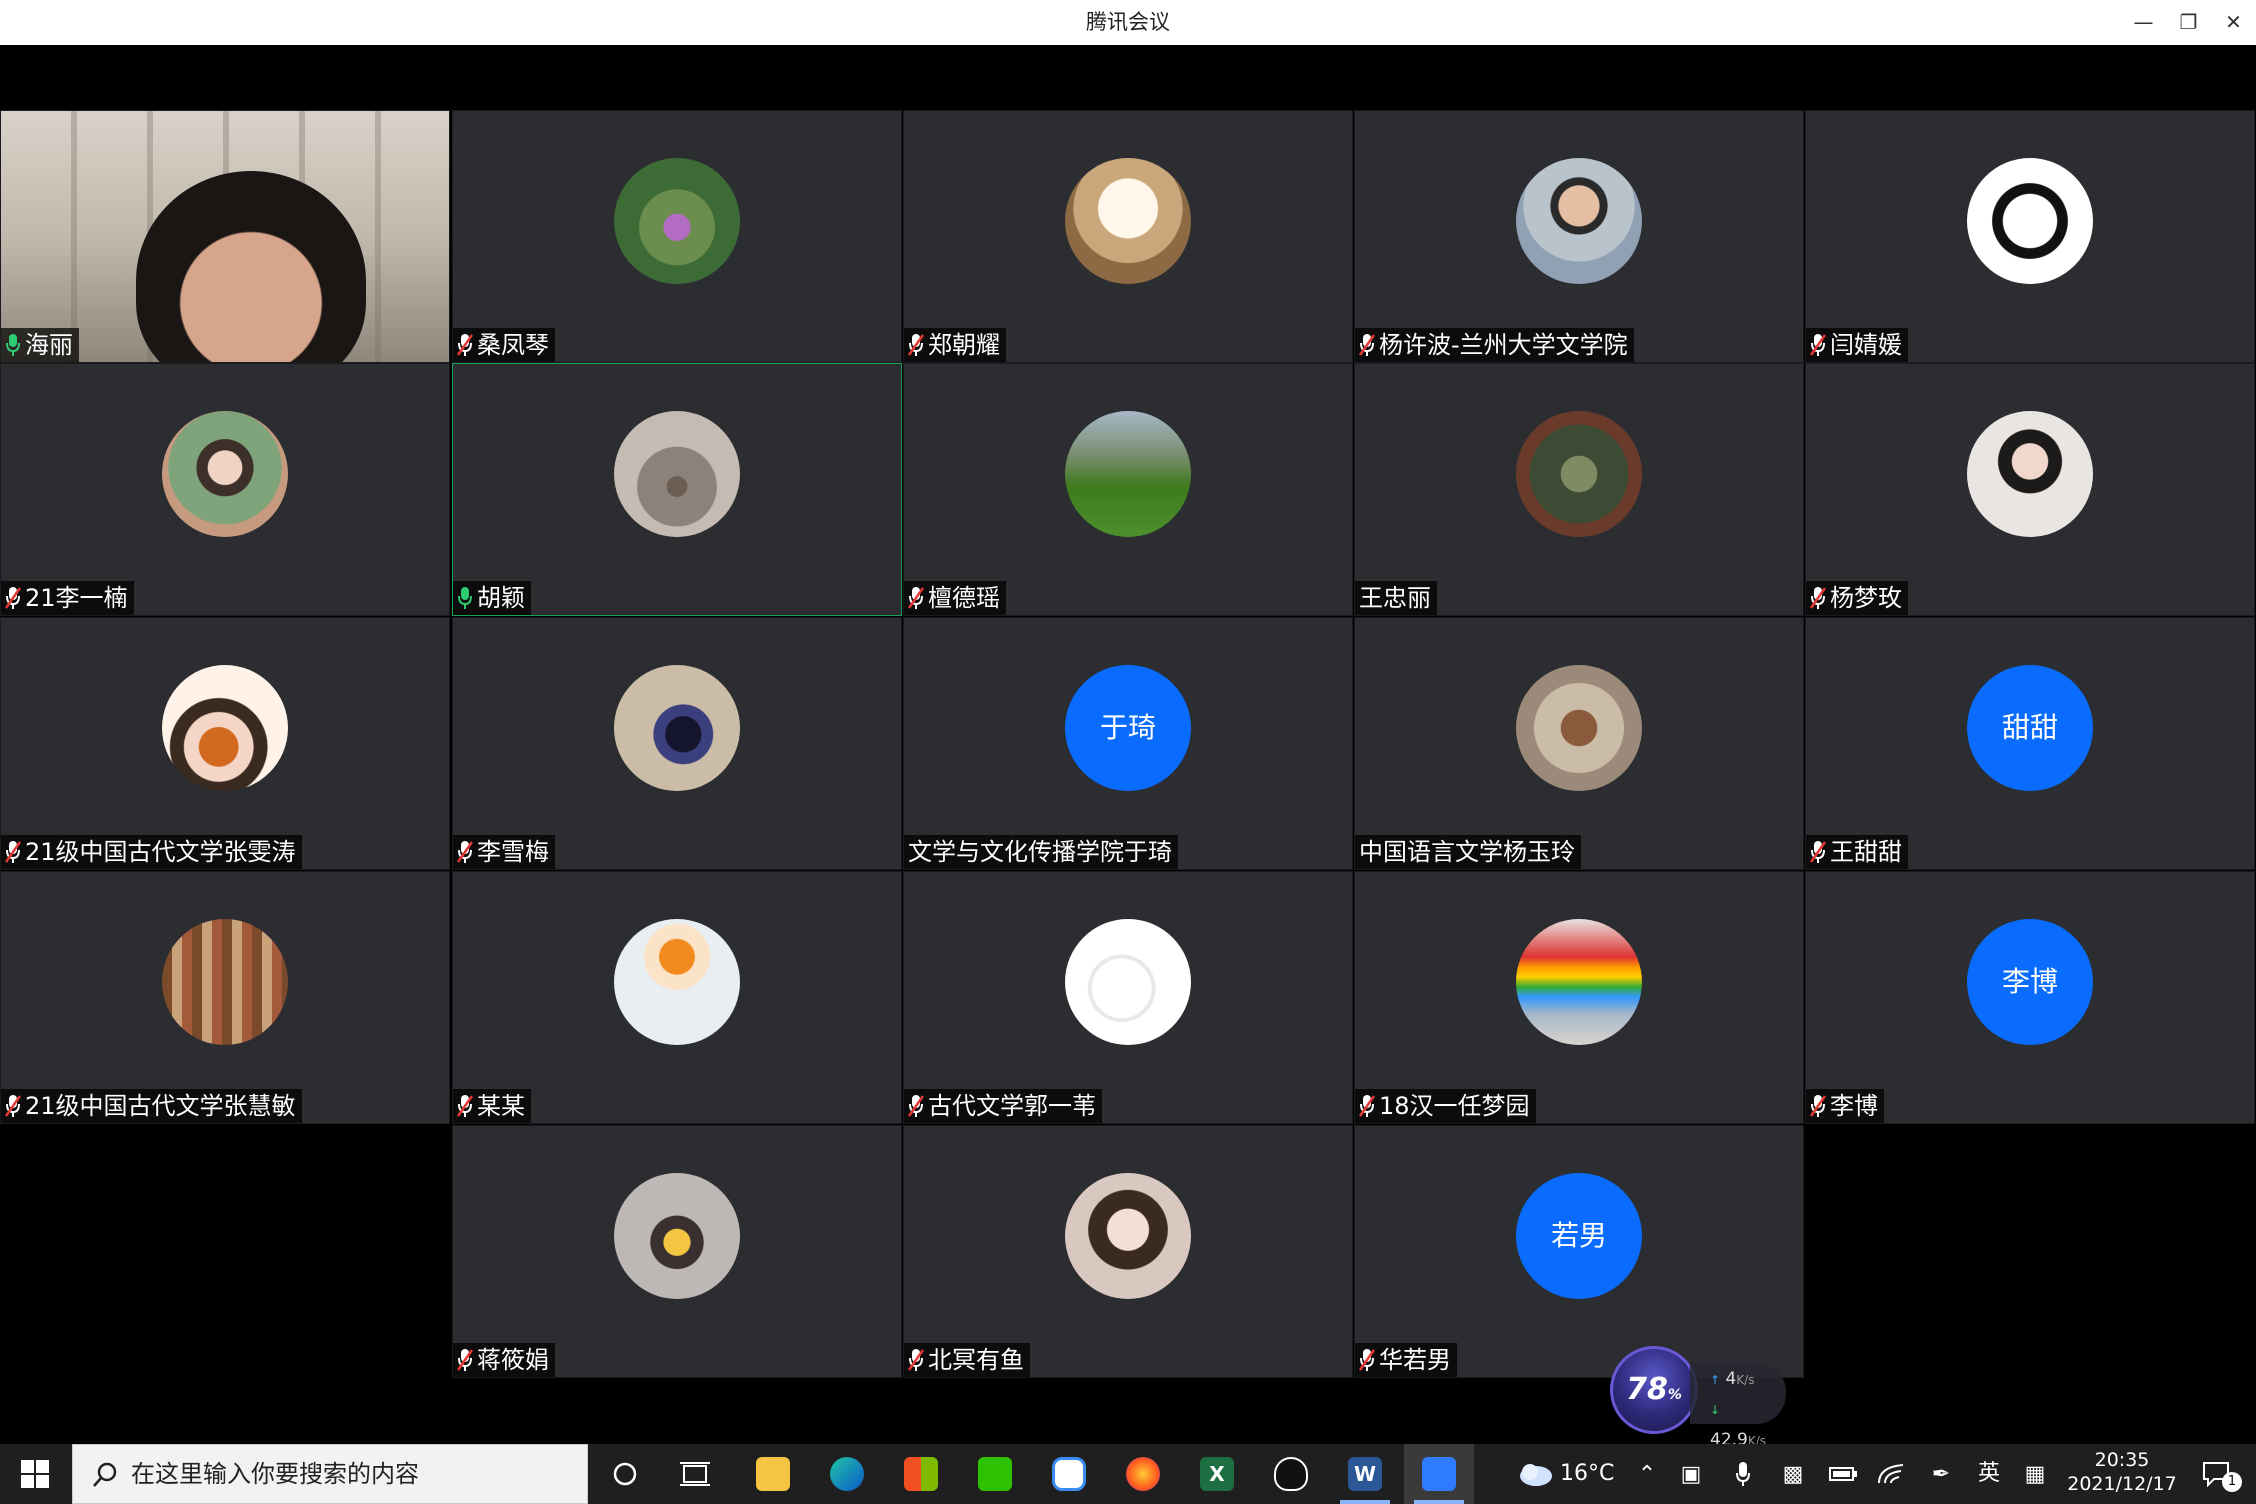 The height and width of the screenshot is (1504, 2256). Describe the element at coordinates (1843, 1474) in the screenshot. I see `battery-icon` at that location.